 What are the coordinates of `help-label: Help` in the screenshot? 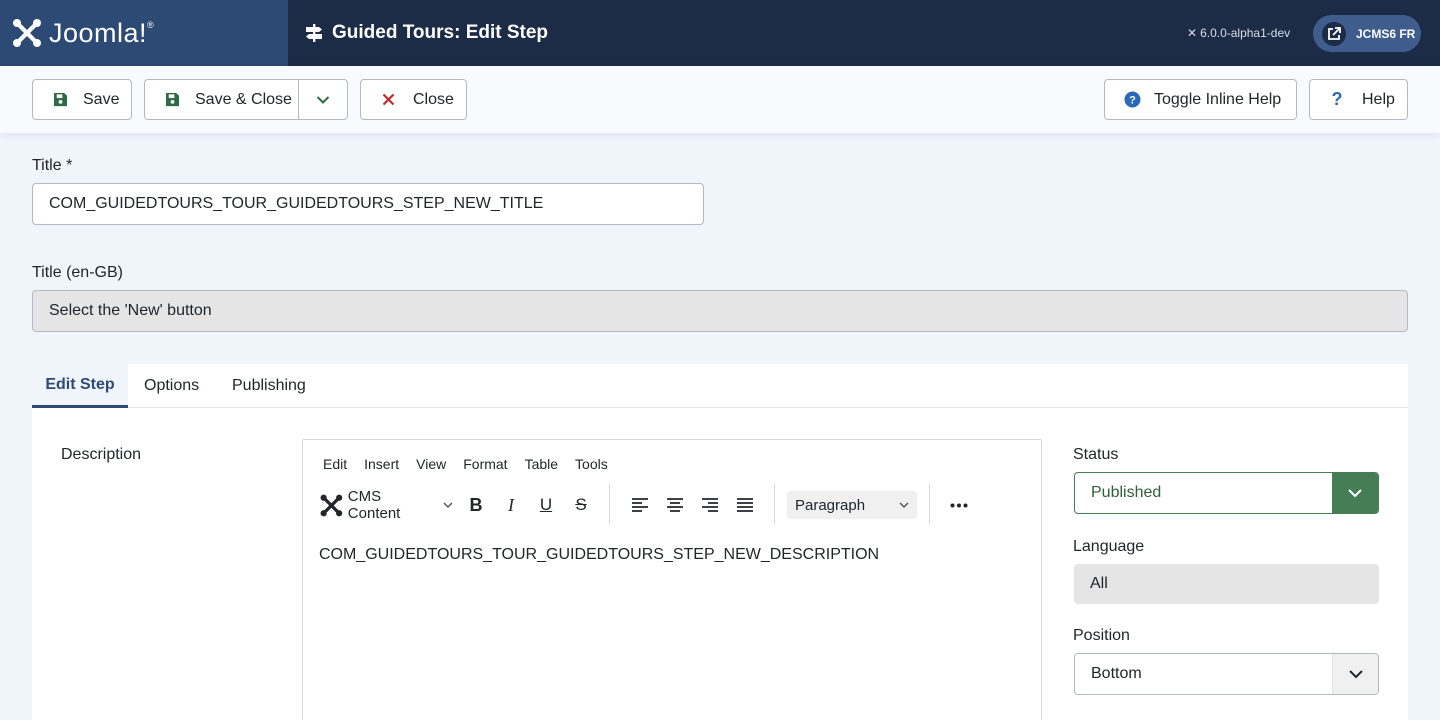 It's located at (1378, 99).